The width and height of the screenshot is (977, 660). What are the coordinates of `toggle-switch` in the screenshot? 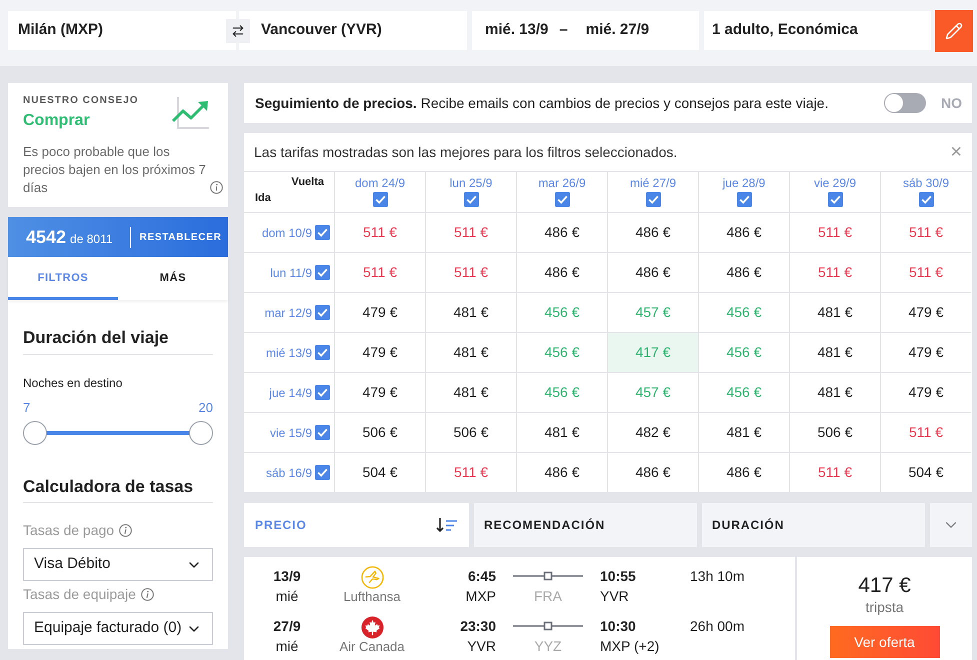 It's located at (905, 103).